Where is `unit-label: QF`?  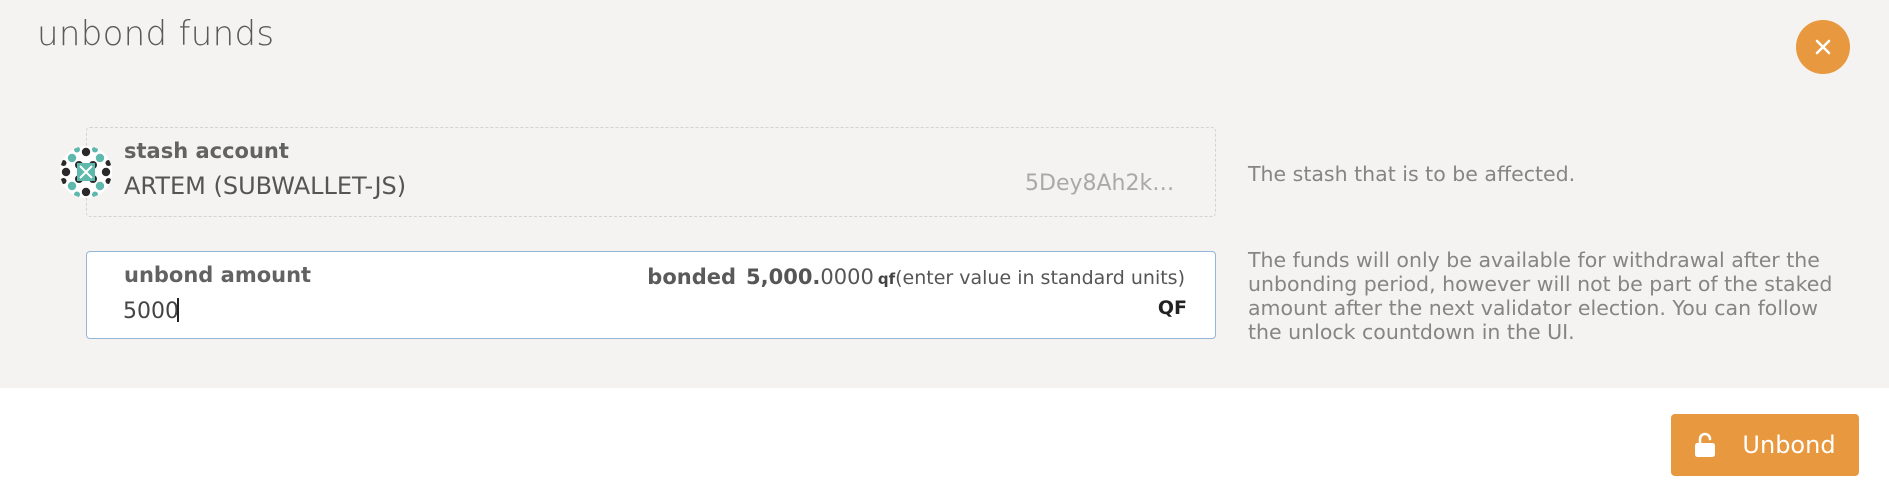 unit-label: QF is located at coordinates (1172, 308).